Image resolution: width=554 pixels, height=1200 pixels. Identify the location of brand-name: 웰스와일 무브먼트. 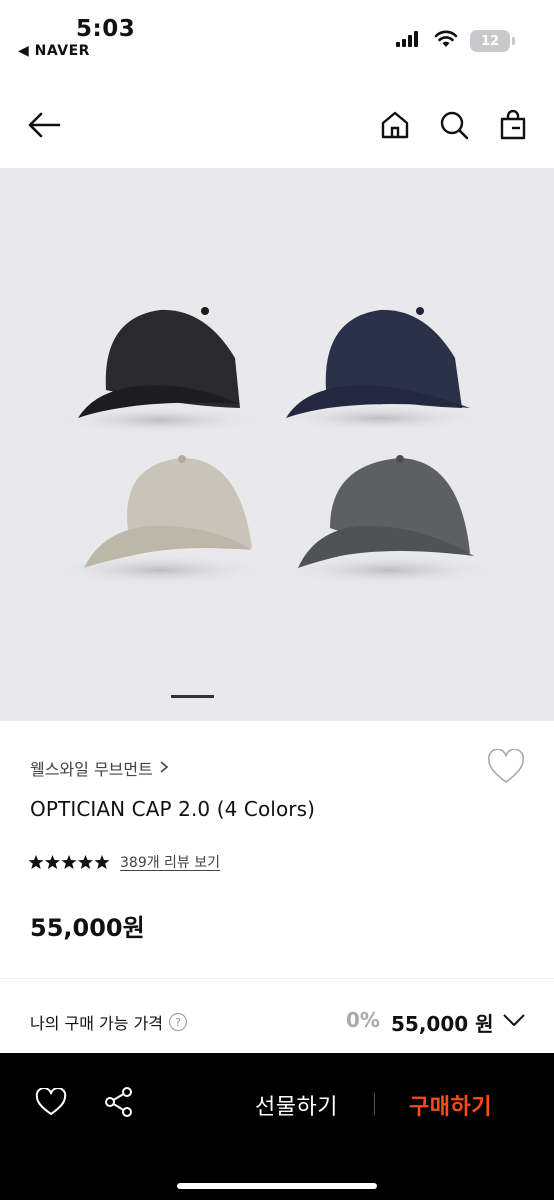
(91, 769).